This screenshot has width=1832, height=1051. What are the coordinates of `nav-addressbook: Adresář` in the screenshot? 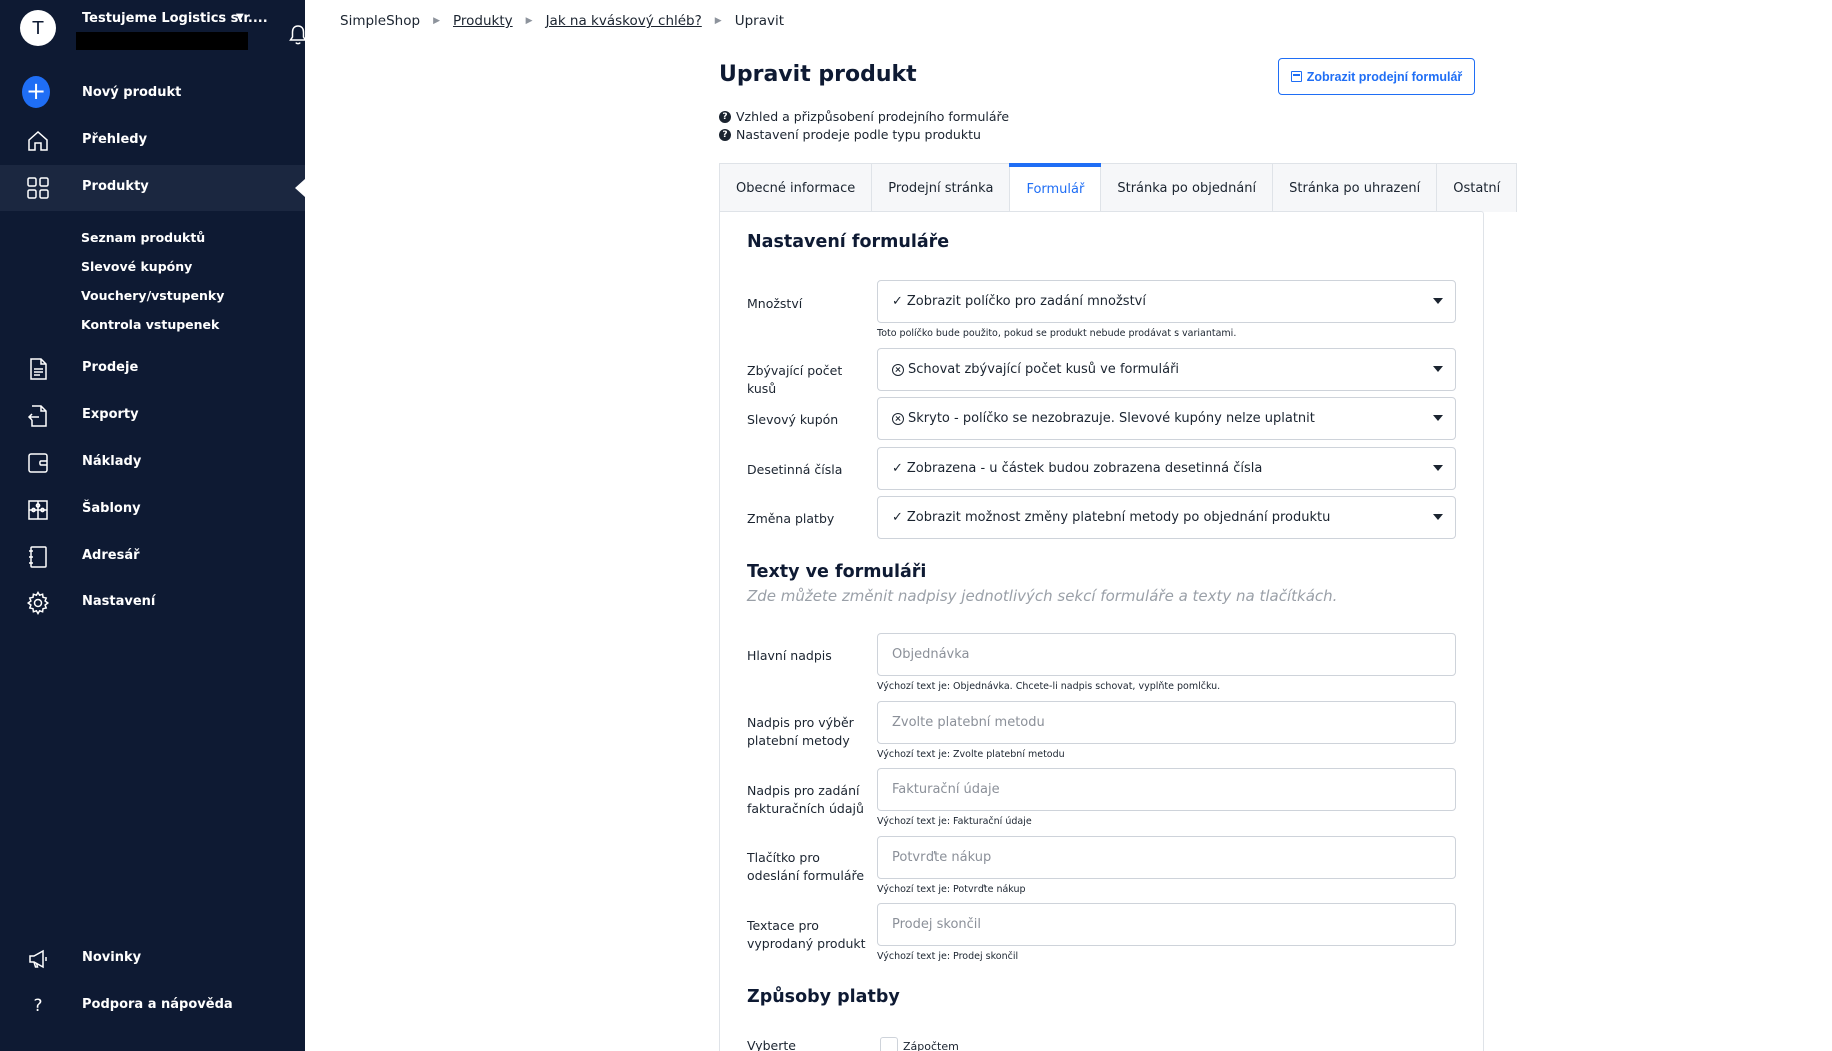 It's located at (152, 557).